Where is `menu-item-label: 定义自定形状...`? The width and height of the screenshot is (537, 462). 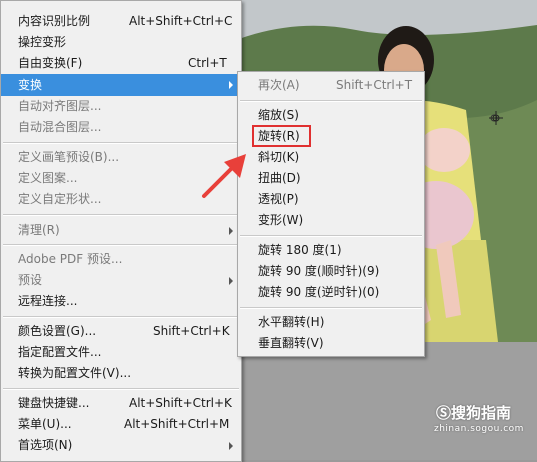 menu-item-label: 定义自定形状... is located at coordinates (60, 199).